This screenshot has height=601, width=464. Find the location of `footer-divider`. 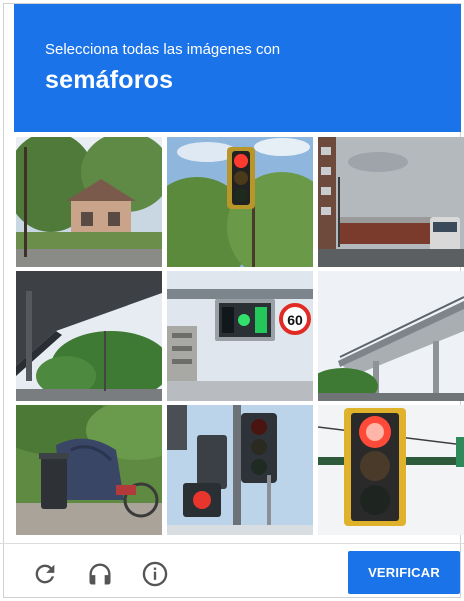

footer-divider is located at coordinates (232, 543).